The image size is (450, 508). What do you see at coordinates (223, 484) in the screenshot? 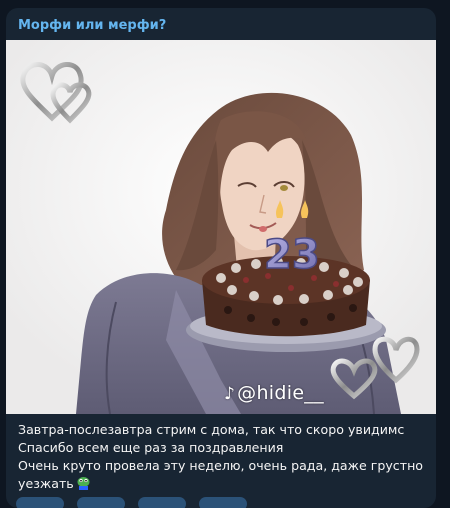
I see `caption-line-4: уезжать` at bounding box center [223, 484].